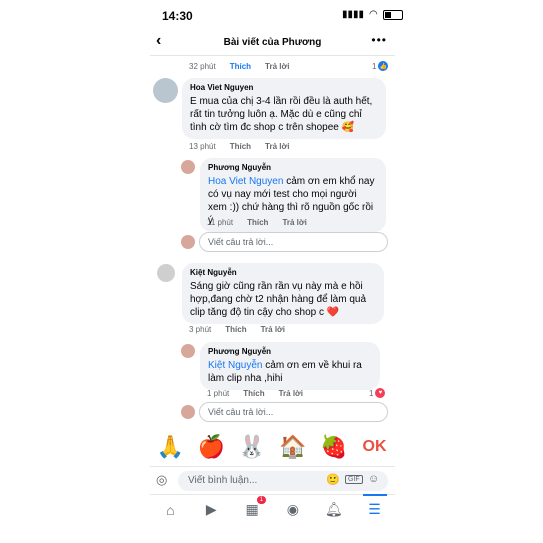 This screenshot has height=543, width=543. What do you see at coordinates (202, 66) in the screenshot?
I see `comment-time: 32 phút` at bounding box center [202, 66].